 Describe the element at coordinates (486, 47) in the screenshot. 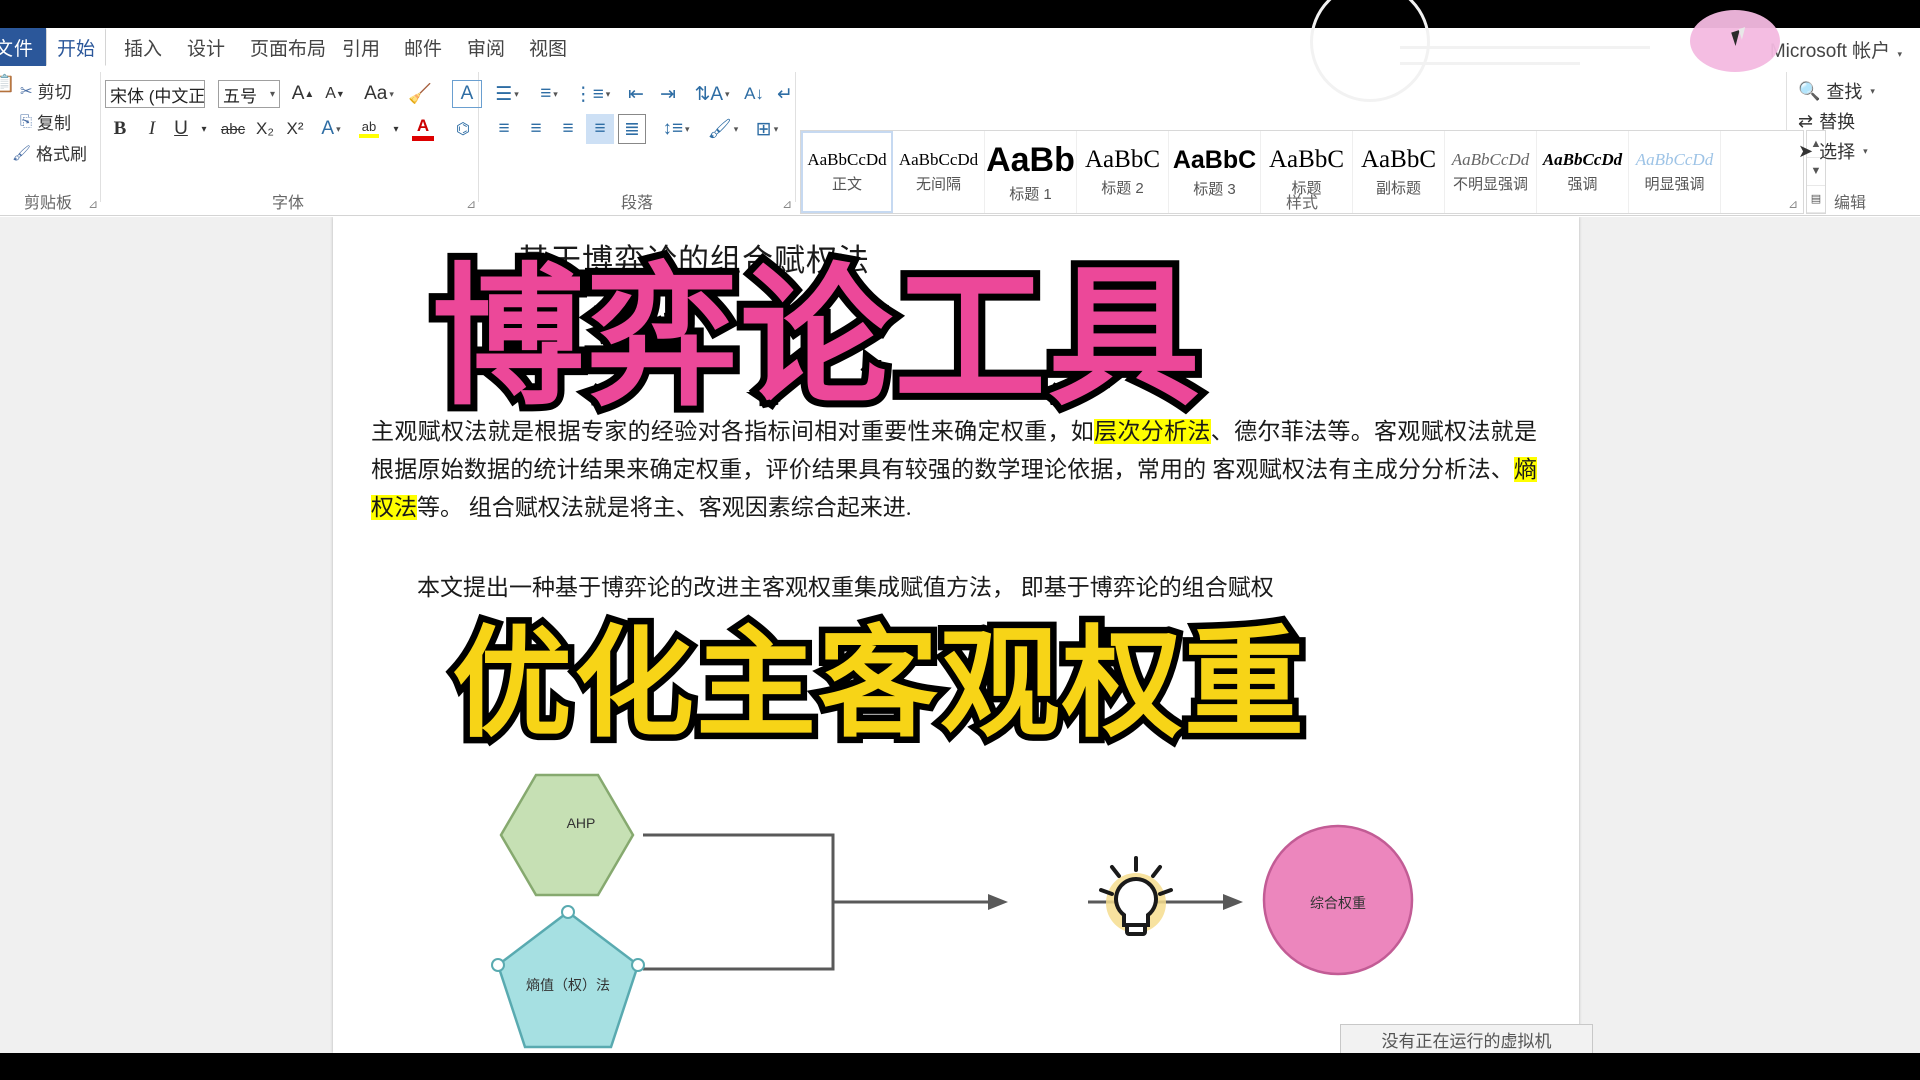

I see `tab-review: 审阅` at that location.